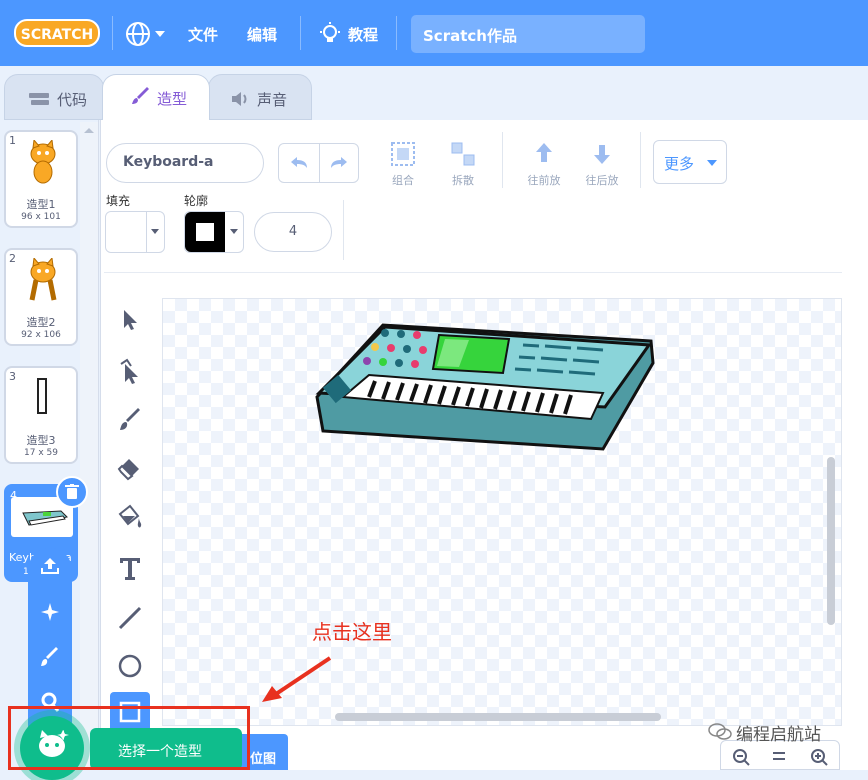  I want to click on more-label: 更多, so click(679, 164).